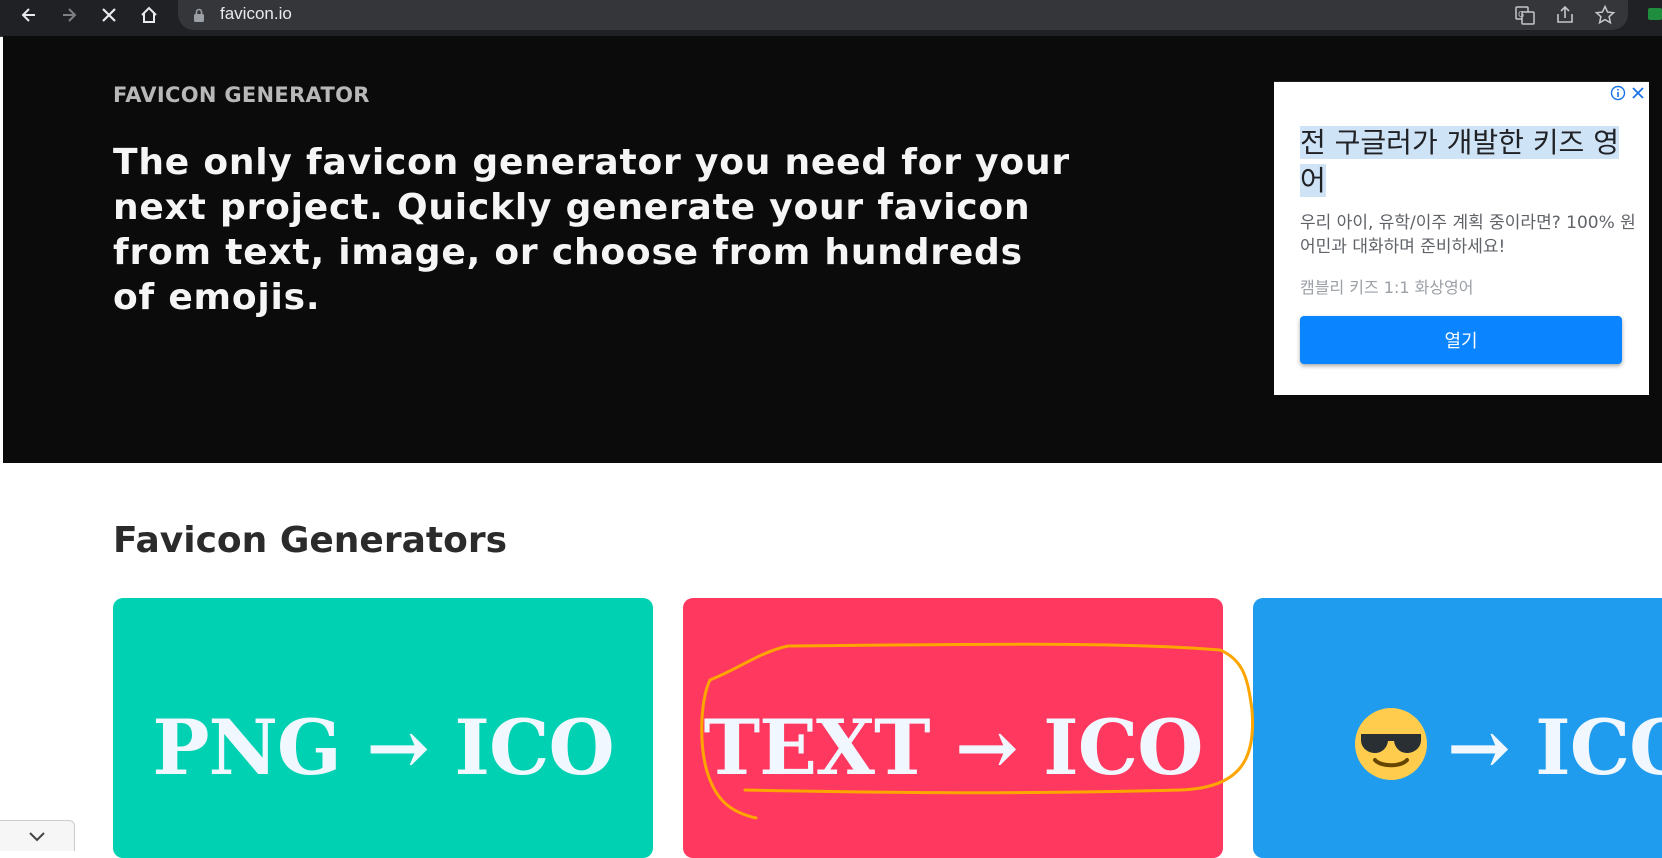 The width and height of the screenshot is (1662, 858). What do you see at coordinates (1459, 161) in the screenshot?
I see `ad-headline-text: 전 구글러가 개발한 키즈 영어` at bounding box center [1459, 161].